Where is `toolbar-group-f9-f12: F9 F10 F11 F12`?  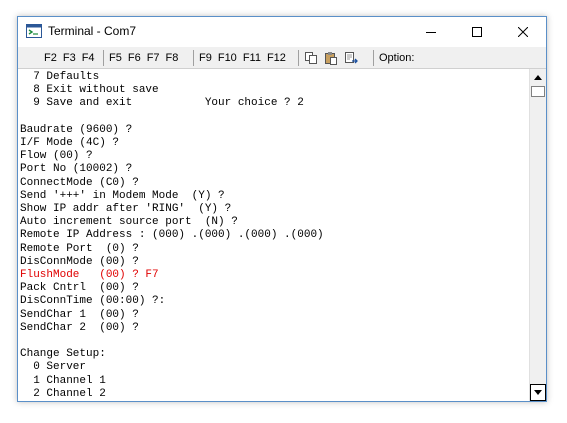
toolbar-group-f9-f12: F9 F10 F11 F12 is located at coordinates (242, 58).